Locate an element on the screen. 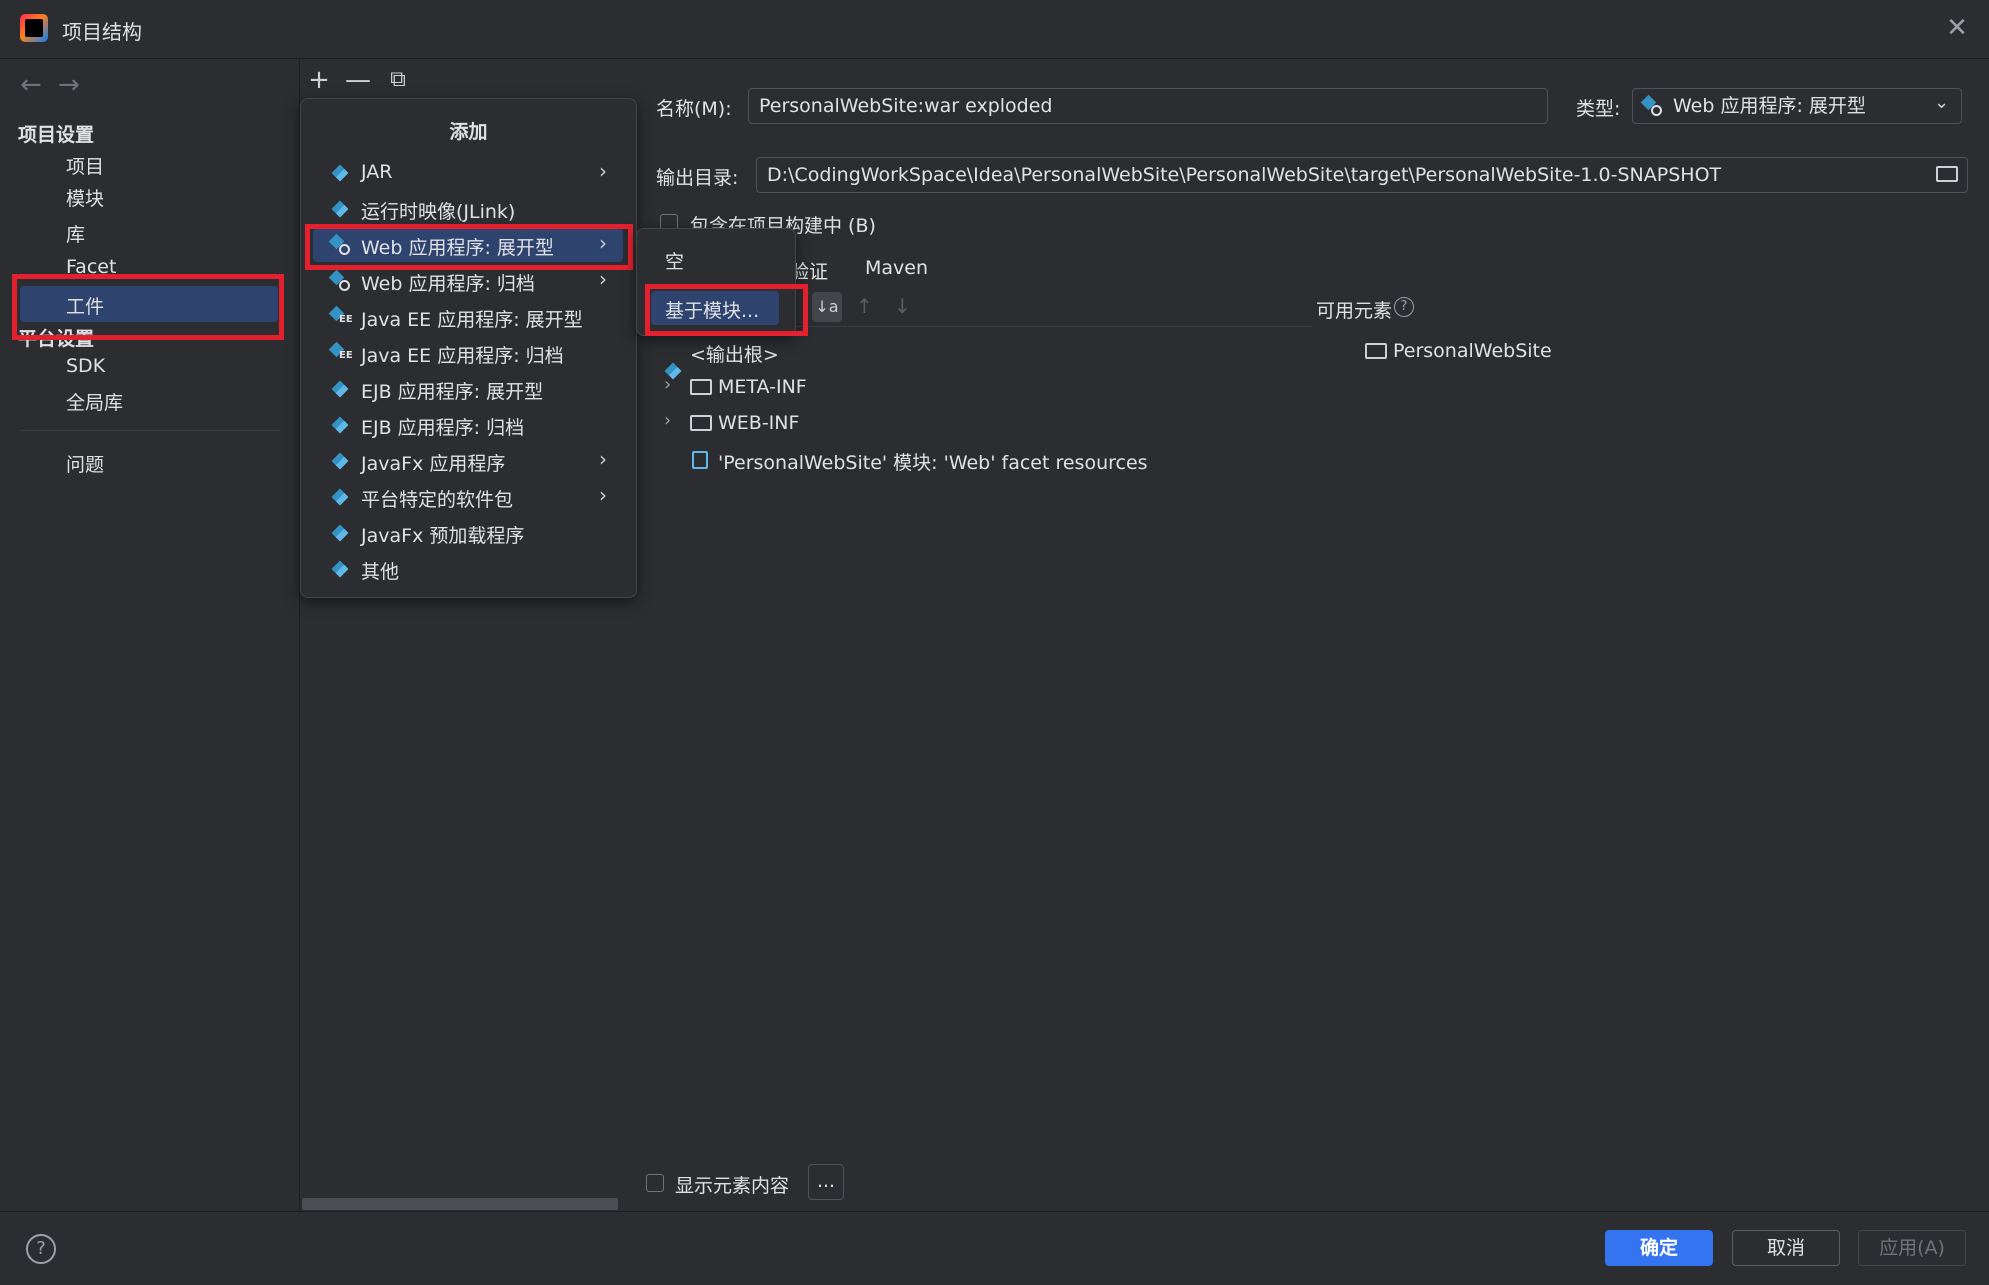  folder-browse-icon is located at coordinates (1947, 174).